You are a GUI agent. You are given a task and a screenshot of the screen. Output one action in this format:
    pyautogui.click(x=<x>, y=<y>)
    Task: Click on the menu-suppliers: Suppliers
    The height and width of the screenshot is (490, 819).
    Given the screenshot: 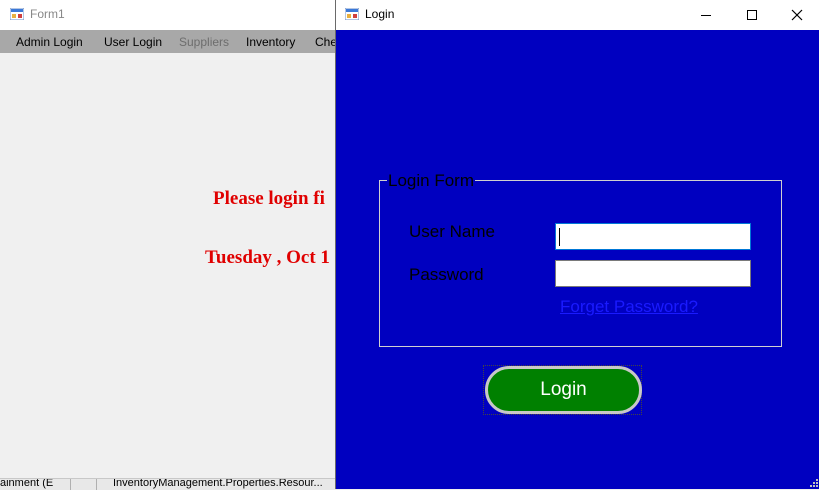 What is the action you would take?
    pyautogui.click(x=204, y=42)
    